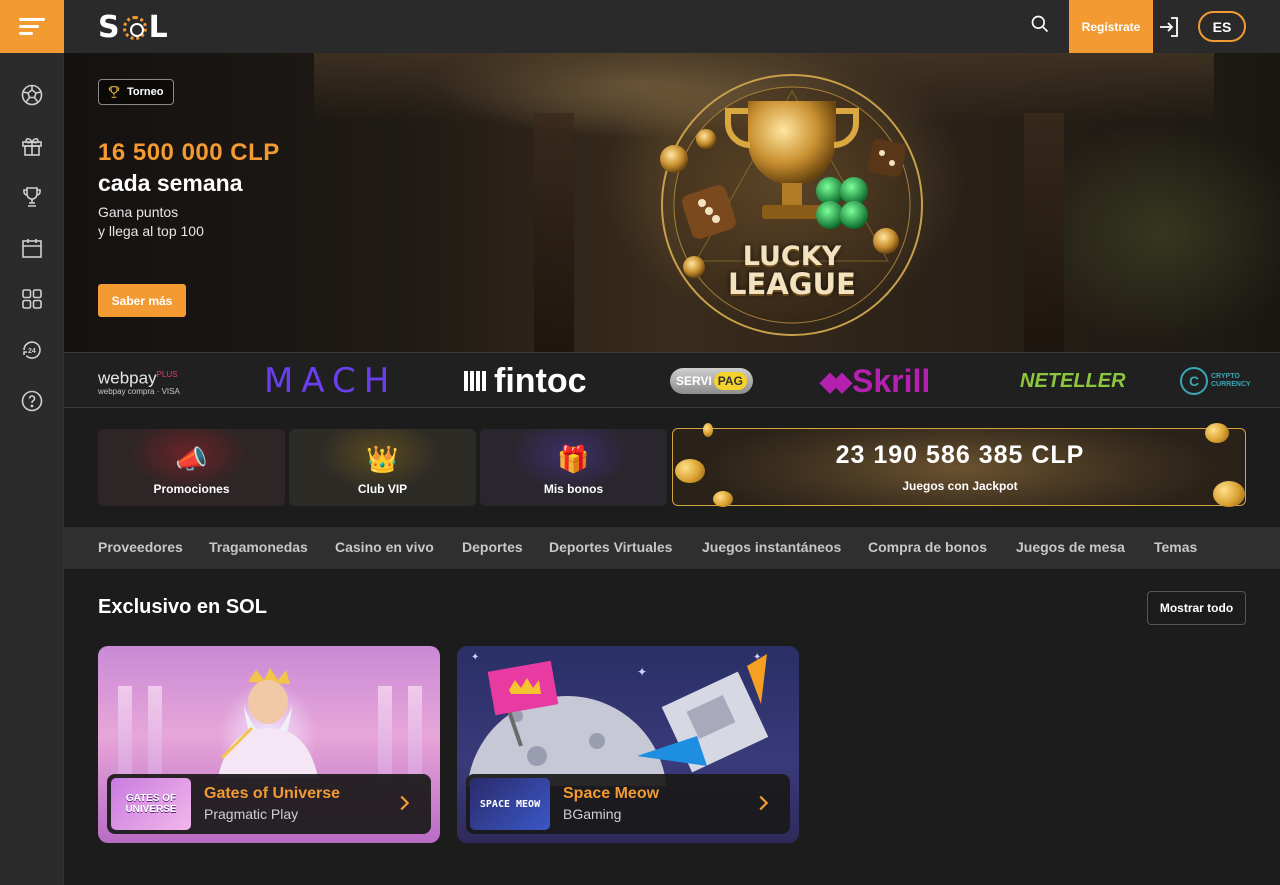 The height and width of the screenshot is (885, 1280). I want to click on payment-crypto-logo: C CRYPTO CURRENCY, so click(1215, 381).